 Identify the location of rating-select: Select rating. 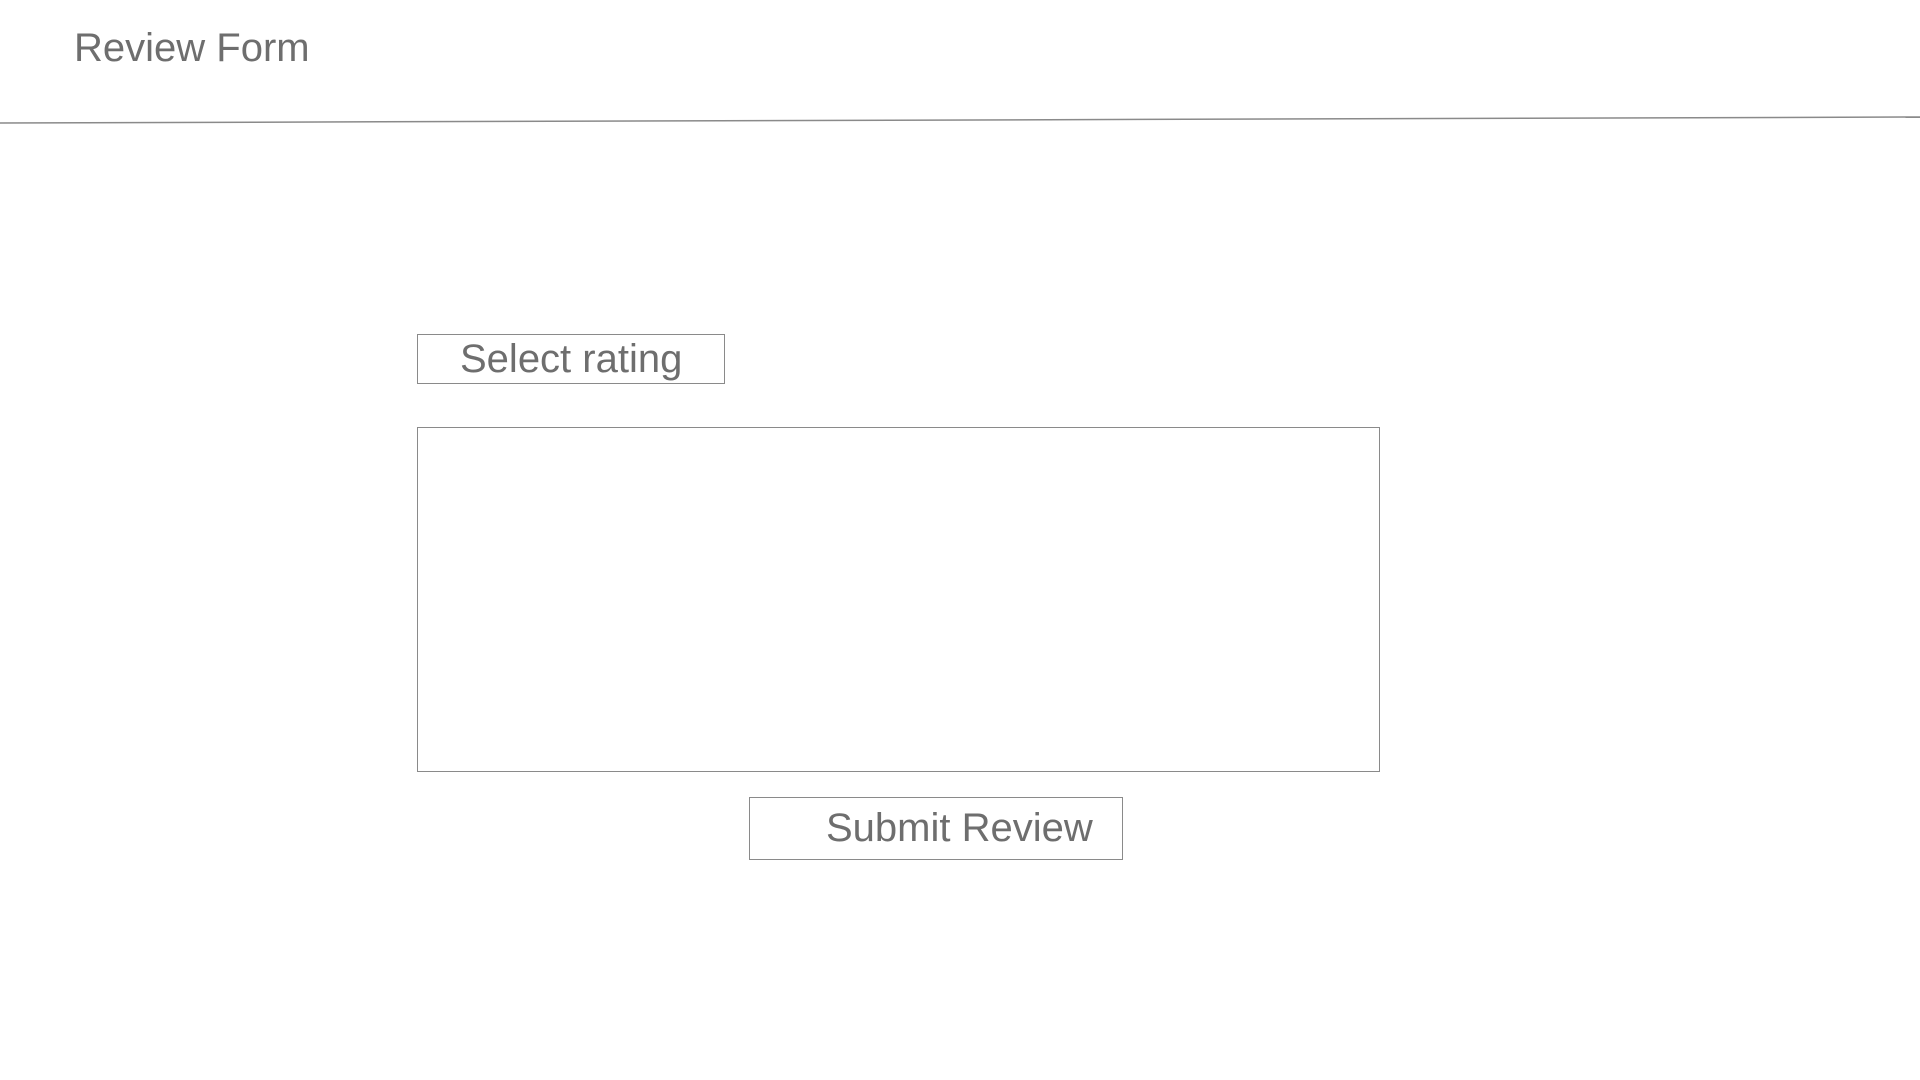
(571, 359).